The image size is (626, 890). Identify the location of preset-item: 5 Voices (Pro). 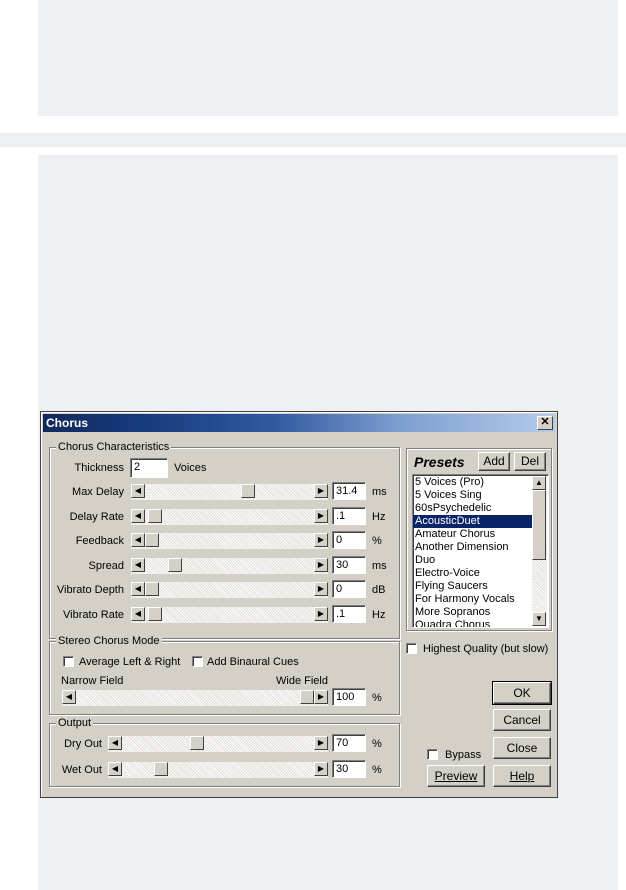
(472, 482).